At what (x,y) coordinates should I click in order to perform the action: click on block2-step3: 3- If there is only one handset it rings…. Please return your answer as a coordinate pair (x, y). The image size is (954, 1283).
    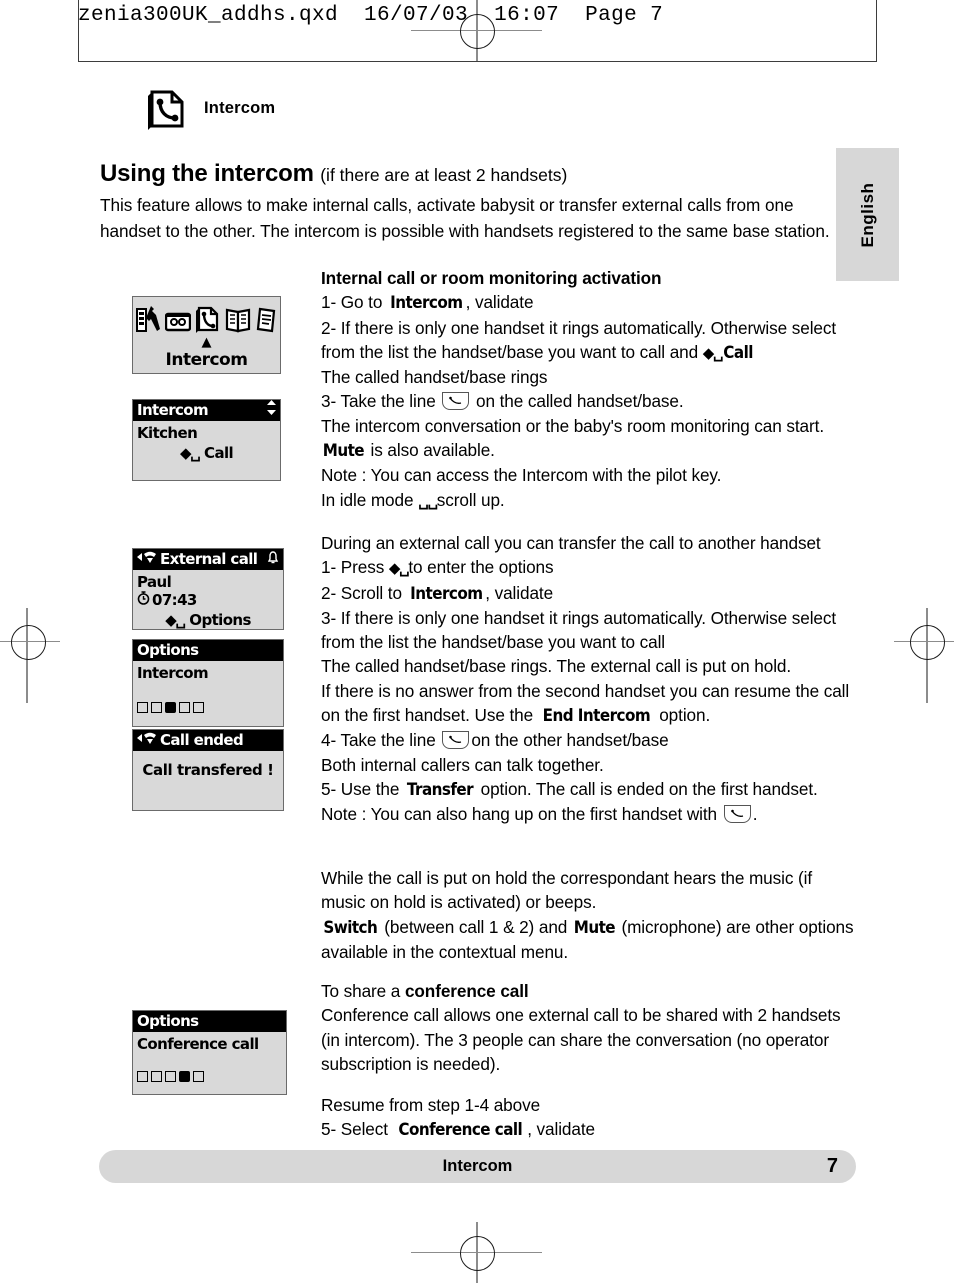
    Looking at the image, I should click on (579, 630).